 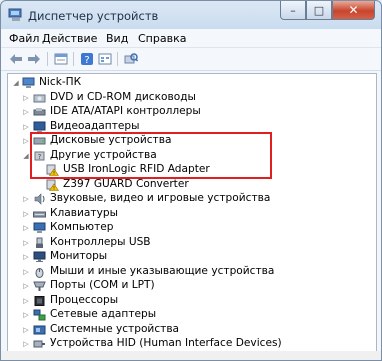 What do you see at coordinates (39, 242) in the screenshot?
I see `usb-icon` at bounding box center [39, 242].